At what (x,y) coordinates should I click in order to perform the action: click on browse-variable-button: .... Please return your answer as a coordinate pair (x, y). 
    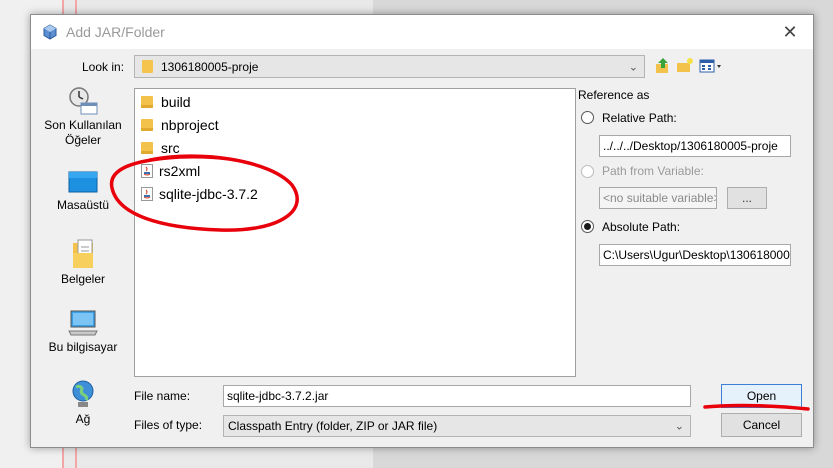
    Looking at the image, I should click on (747, 198).